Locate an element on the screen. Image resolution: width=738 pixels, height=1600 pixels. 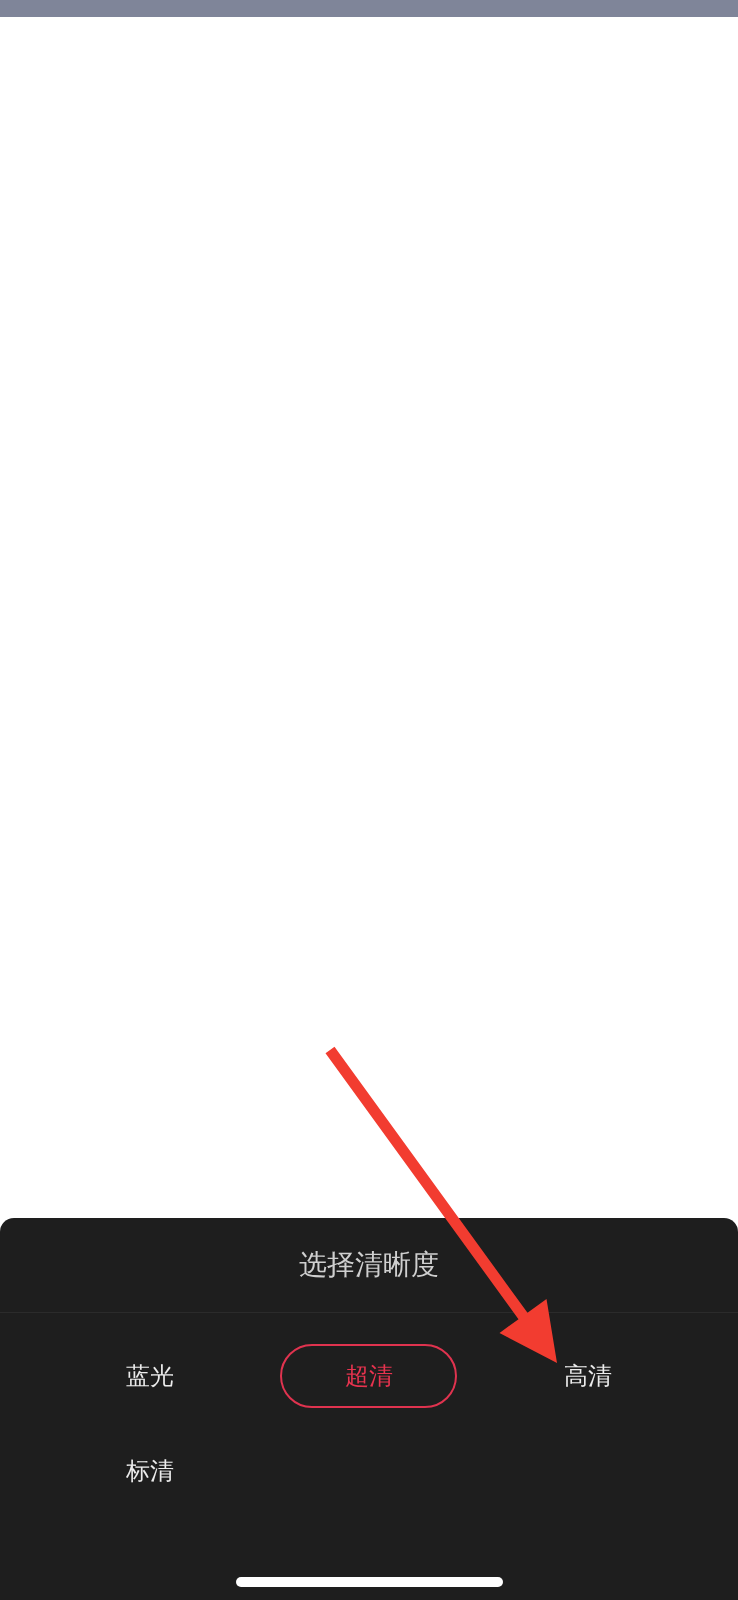
sheet-title: 选择清晰度 is located at coordinates (369, 1265).